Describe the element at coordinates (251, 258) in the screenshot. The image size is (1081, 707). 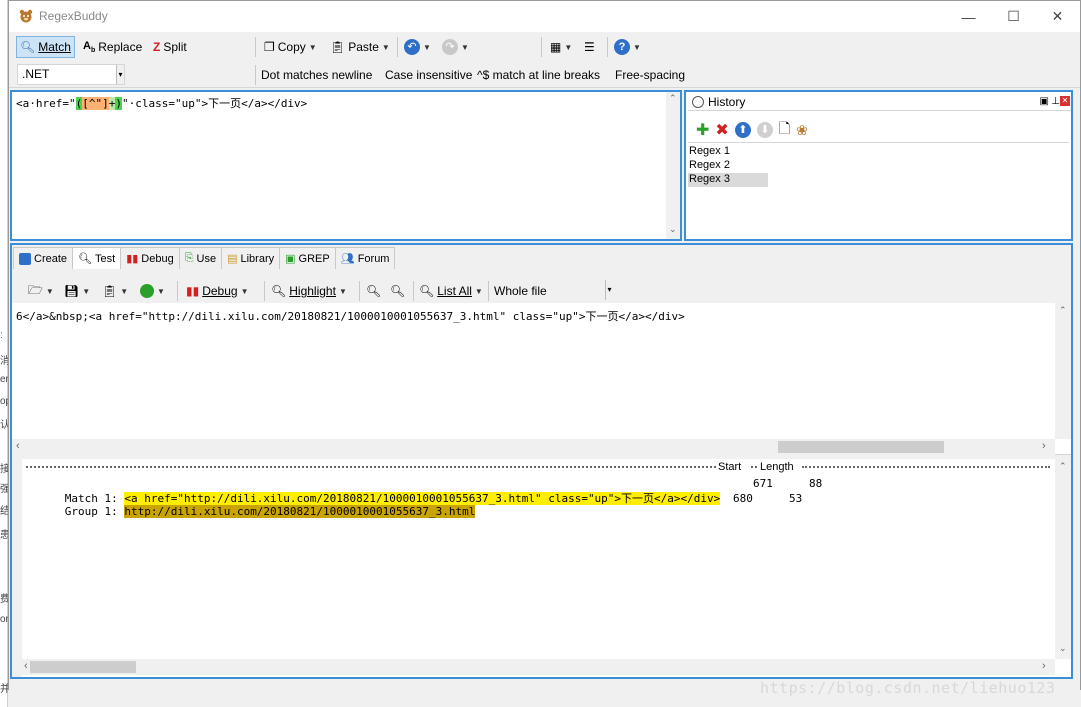
I see `tab-library: ▤ Library` at that location.